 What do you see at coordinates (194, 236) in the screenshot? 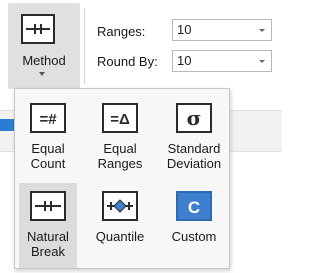
I see `option-label: Custom` at bounding box center [194, 236].